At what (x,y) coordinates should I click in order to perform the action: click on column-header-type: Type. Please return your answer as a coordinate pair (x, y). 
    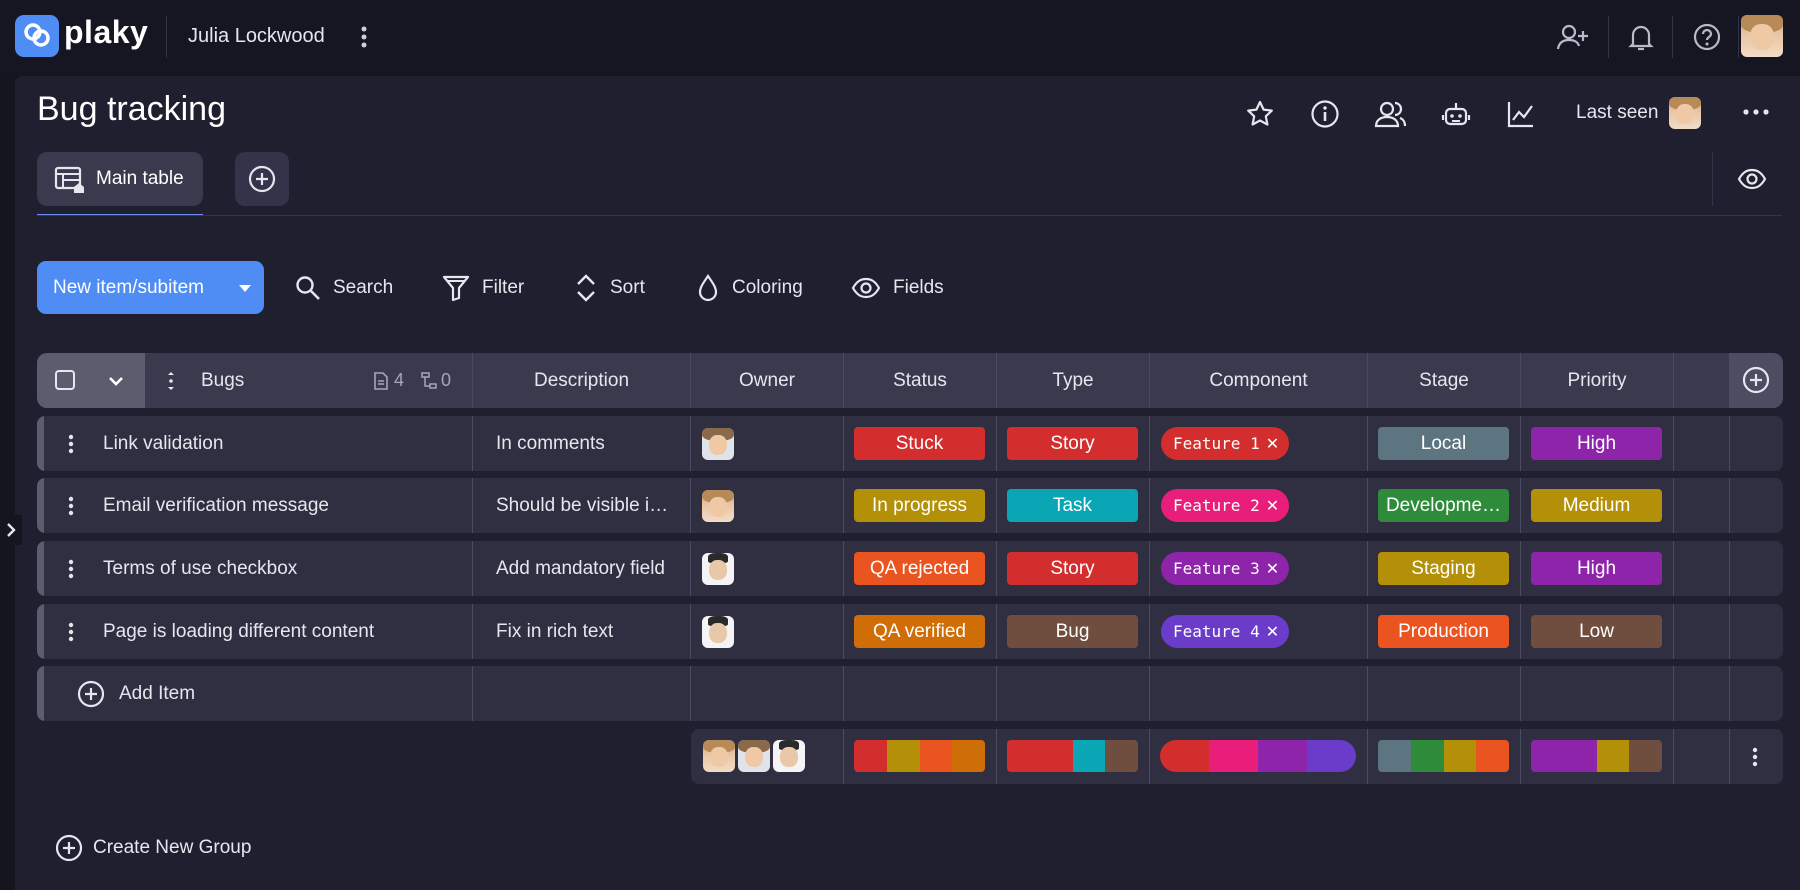
    Looking at the image, I should click on (1073, 380).